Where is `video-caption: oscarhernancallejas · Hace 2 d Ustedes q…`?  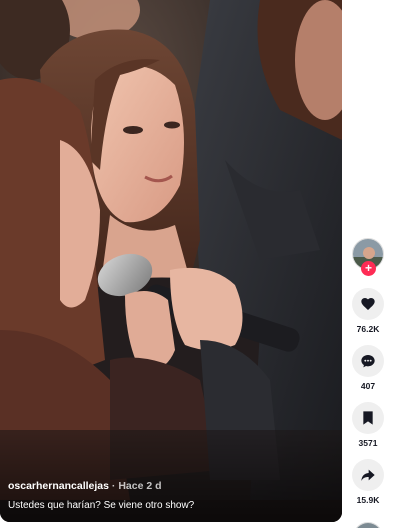
video-caption: oscarhernancallejas · Hace 2 d Ustedes q… is located at coordinates (171, 495).